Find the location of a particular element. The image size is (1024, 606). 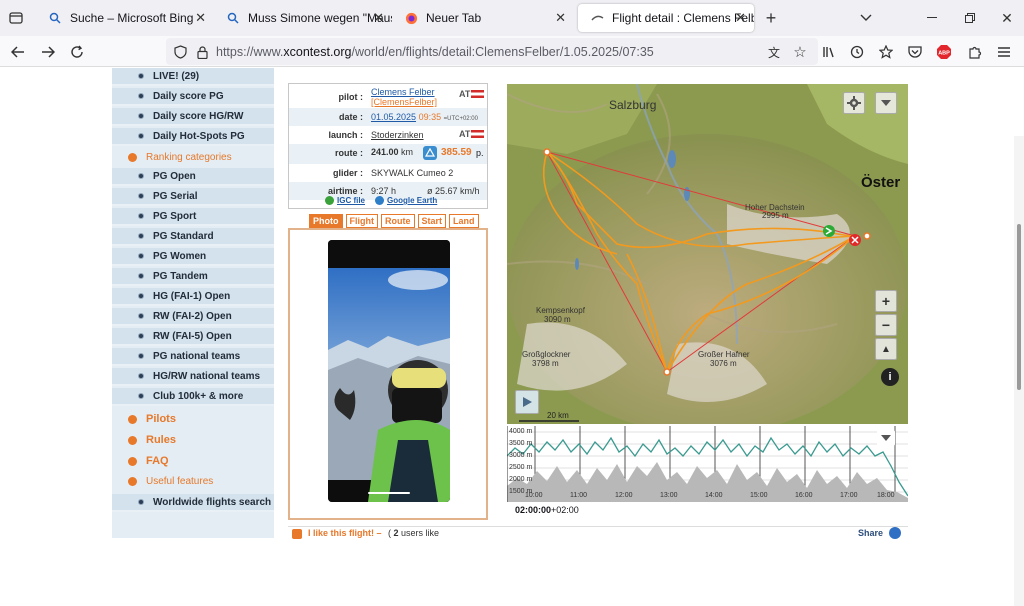

sidebar-item-daily-score-hg-rw: Daily score HG/RW is located at coordinates (193, 117).